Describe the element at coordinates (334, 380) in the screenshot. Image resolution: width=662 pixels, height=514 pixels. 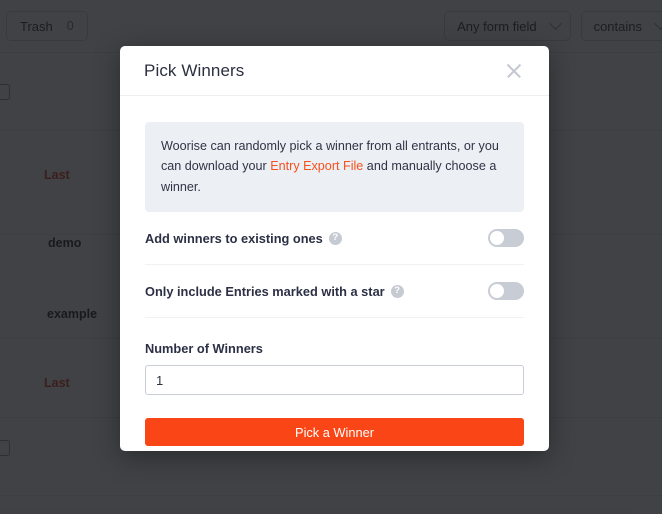
I see `number-of-winners-input` at that location.